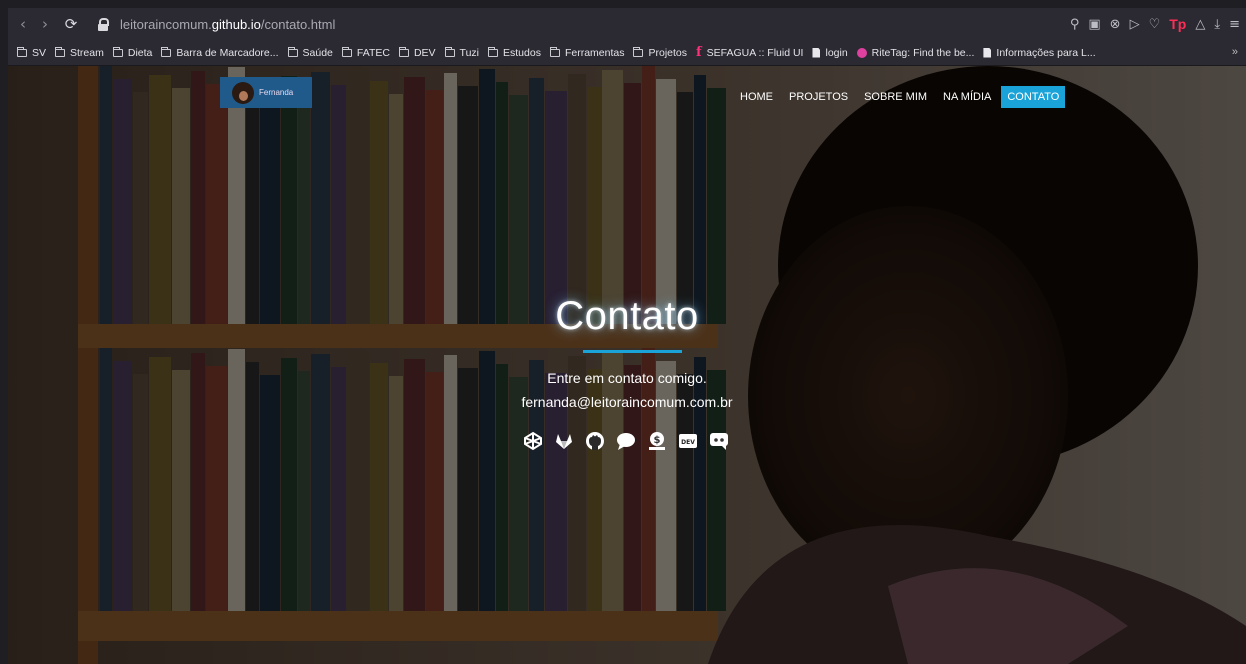  What do you see at coordinates (39, 52) in the screenshot?
I see `bookmark-label: SV` at bounding box center [39, 52].